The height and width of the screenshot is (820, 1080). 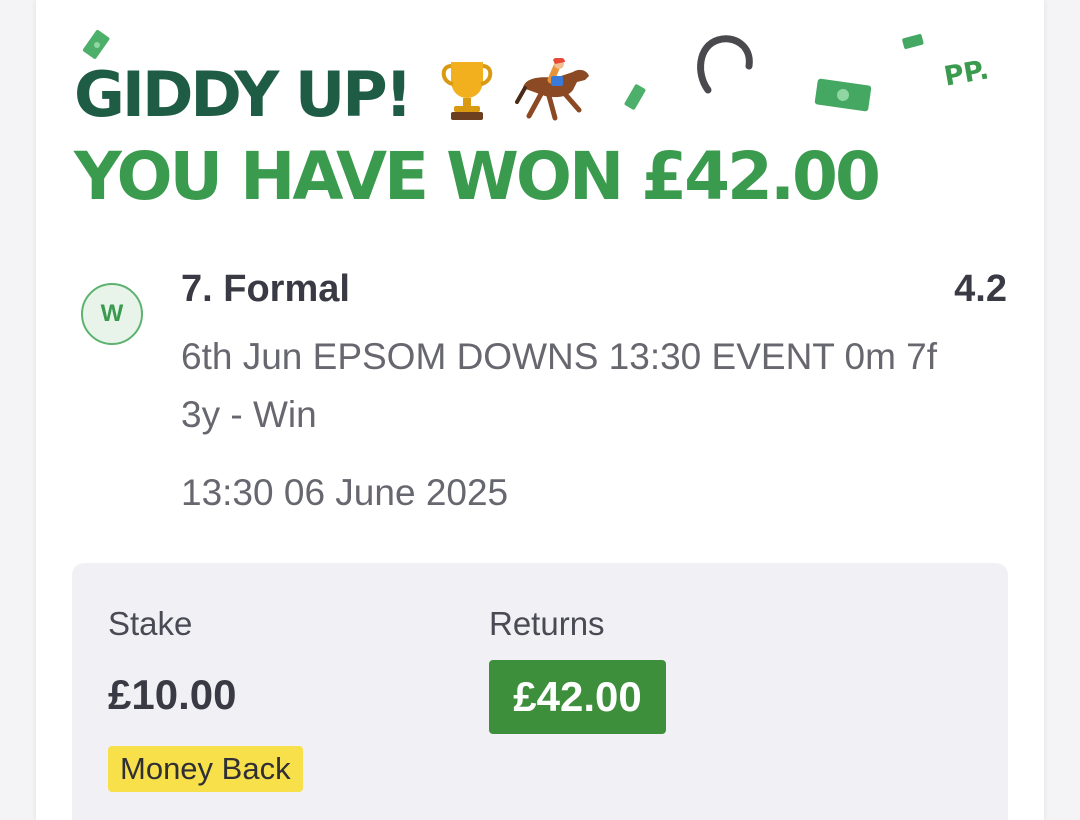 I want to click on event-datetime: 13:30 06 June 2025, so click(x=345, y=492).